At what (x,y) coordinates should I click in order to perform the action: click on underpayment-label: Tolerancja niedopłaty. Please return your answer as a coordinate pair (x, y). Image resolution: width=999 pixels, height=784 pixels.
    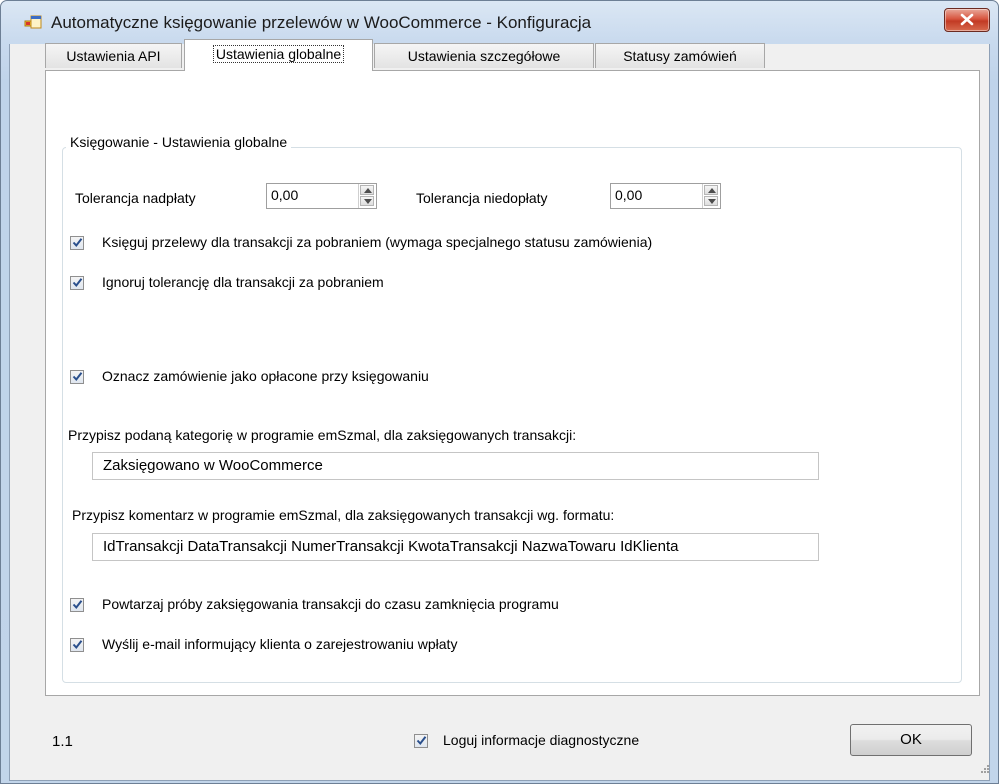
    Looking at the image, I should click on (482, 198).